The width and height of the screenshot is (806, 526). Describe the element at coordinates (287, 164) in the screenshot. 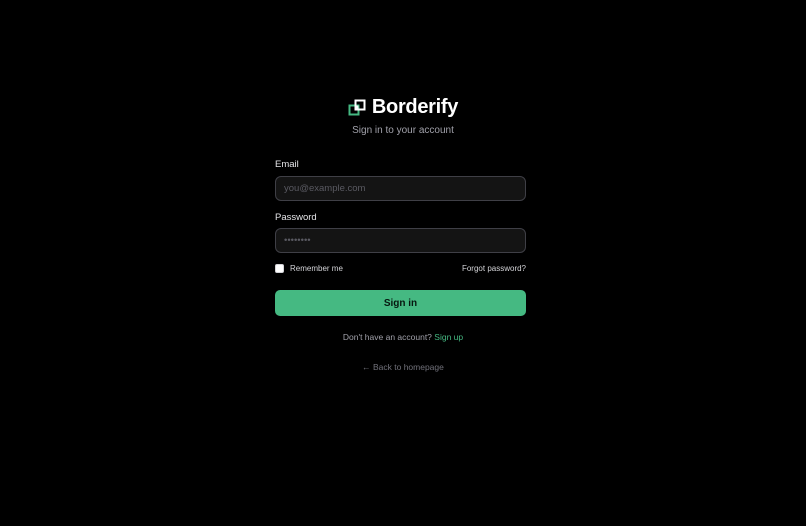

I see `email-label: Email` at that location.